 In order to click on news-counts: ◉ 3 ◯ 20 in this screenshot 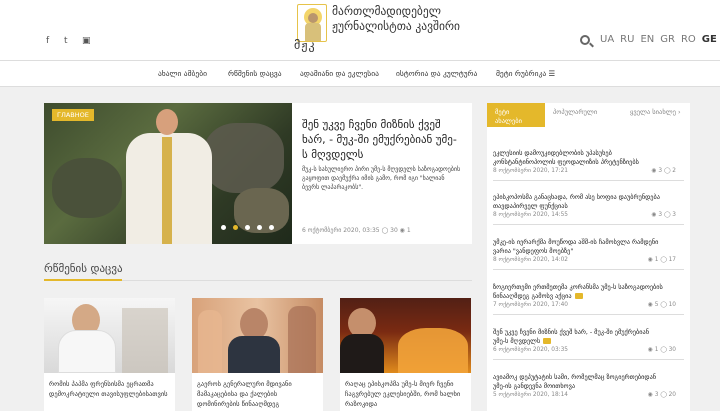, I will do `click(661, 395)`.